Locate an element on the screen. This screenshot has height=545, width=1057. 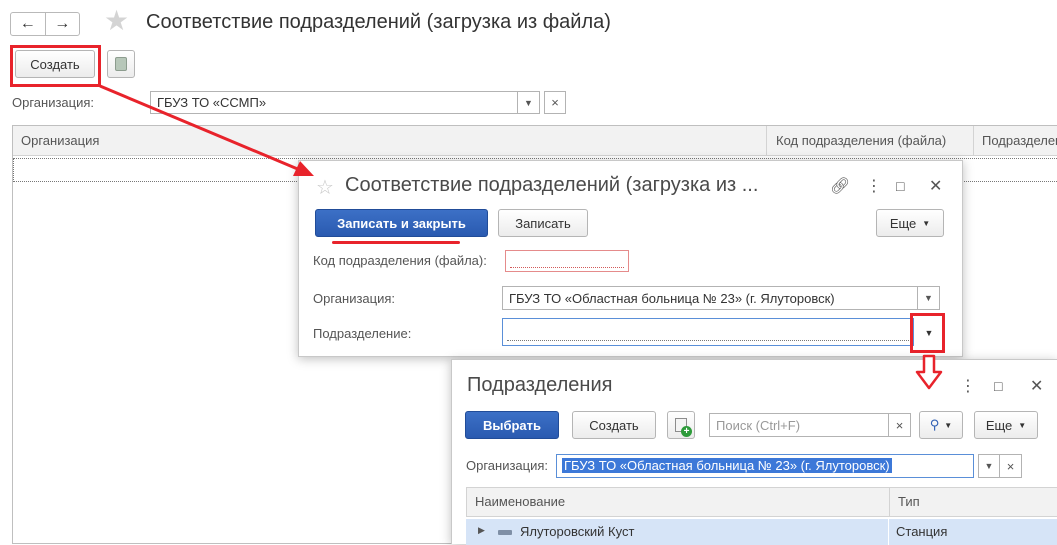
column-name: Наименование is located at coordinates (677, 502).